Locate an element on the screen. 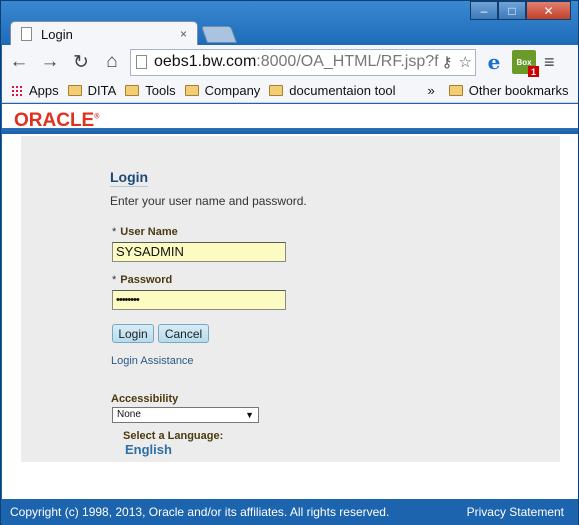 The image size is (579, 525). window-controls: – □ ✕ is located at coordinates (520, 10).